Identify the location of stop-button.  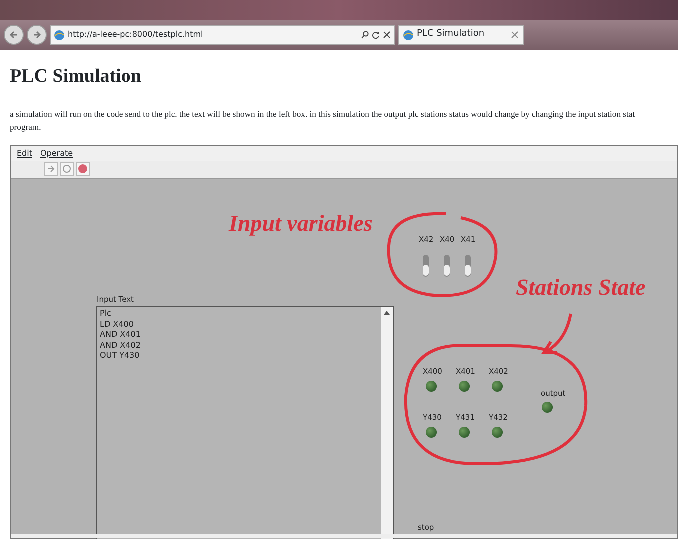
(83, 169).